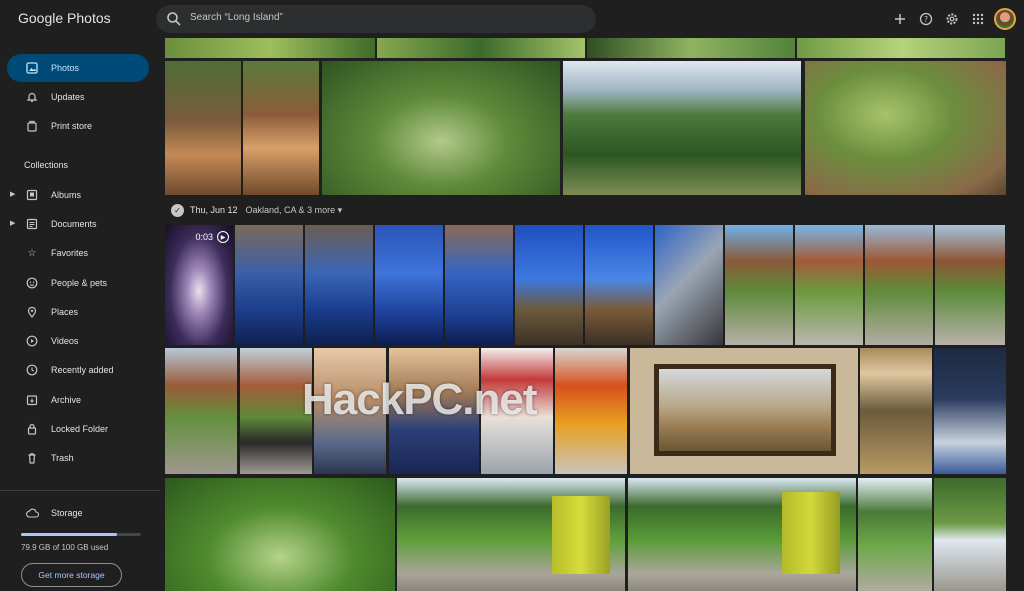 The width and height of the screenshot is (1024, 591). What do you see at coordinates (66, 195) in the screenshot?
I see `nav-label: Albums` at bounding box center [66, 195].